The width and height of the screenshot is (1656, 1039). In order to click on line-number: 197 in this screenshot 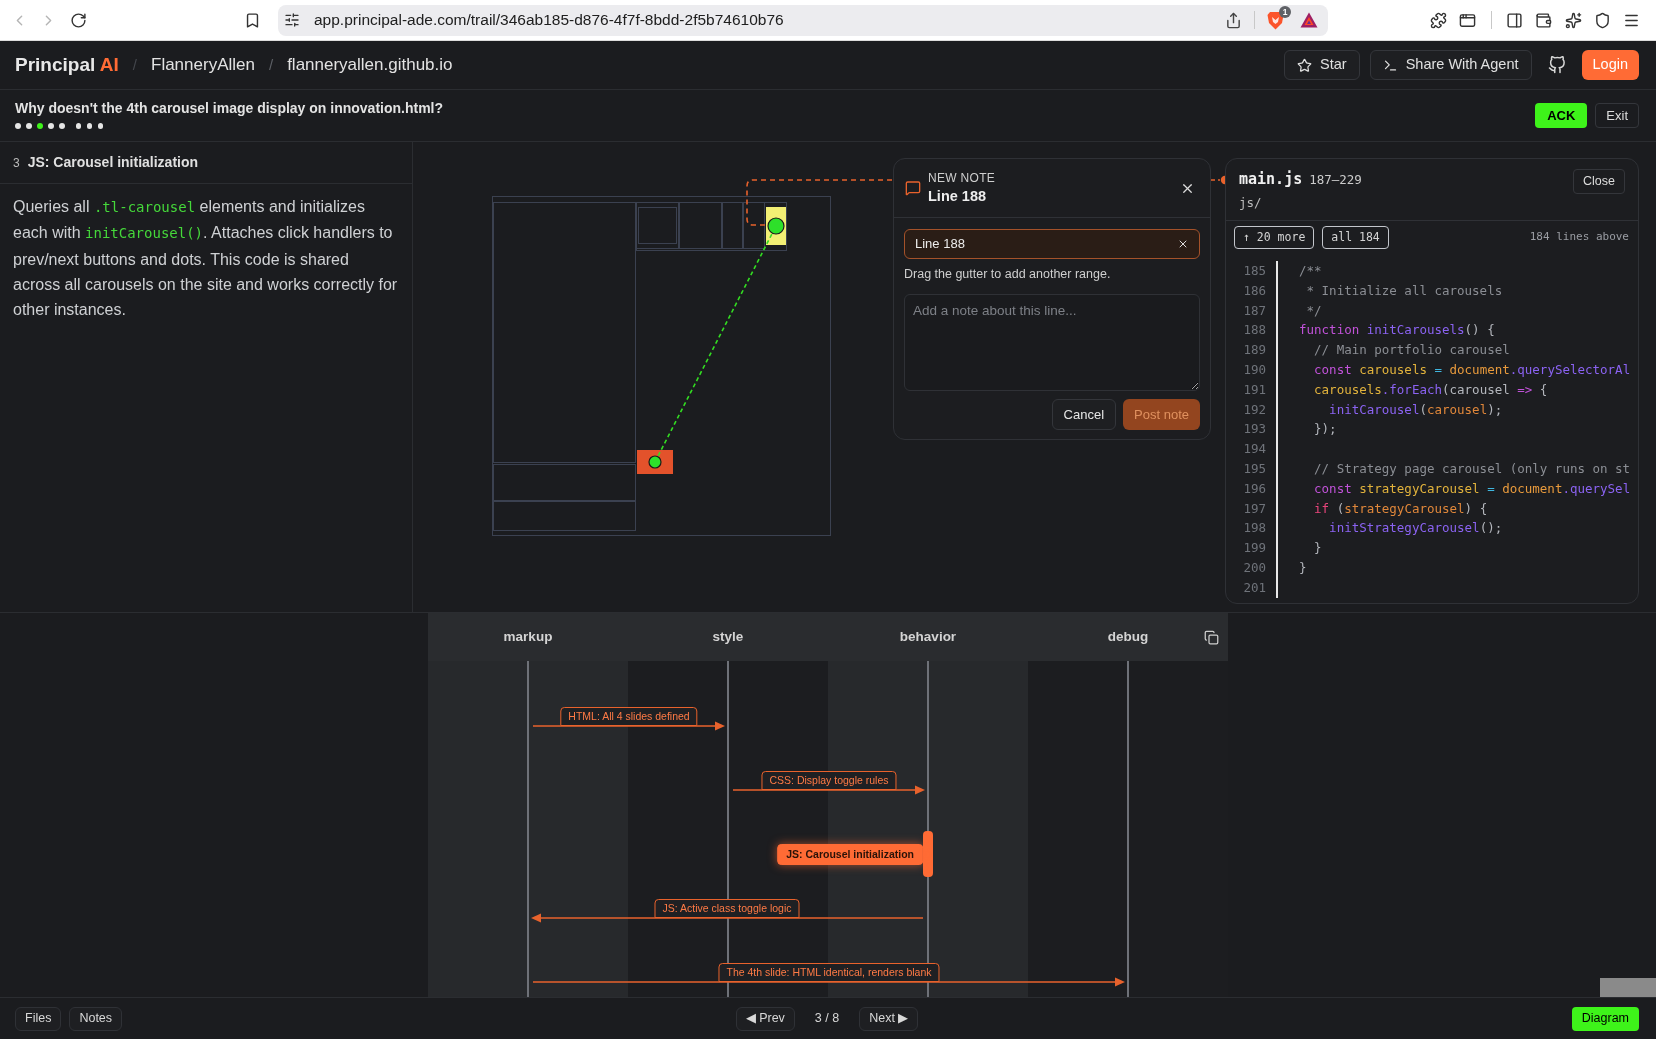, I will do `click(1254, 508)`.